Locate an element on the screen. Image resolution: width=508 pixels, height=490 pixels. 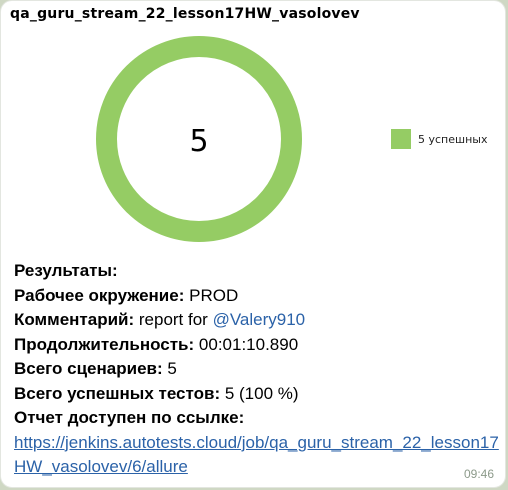
comment-line: Комментарий: report for @Valery910 is located at coordinates (256, 320).